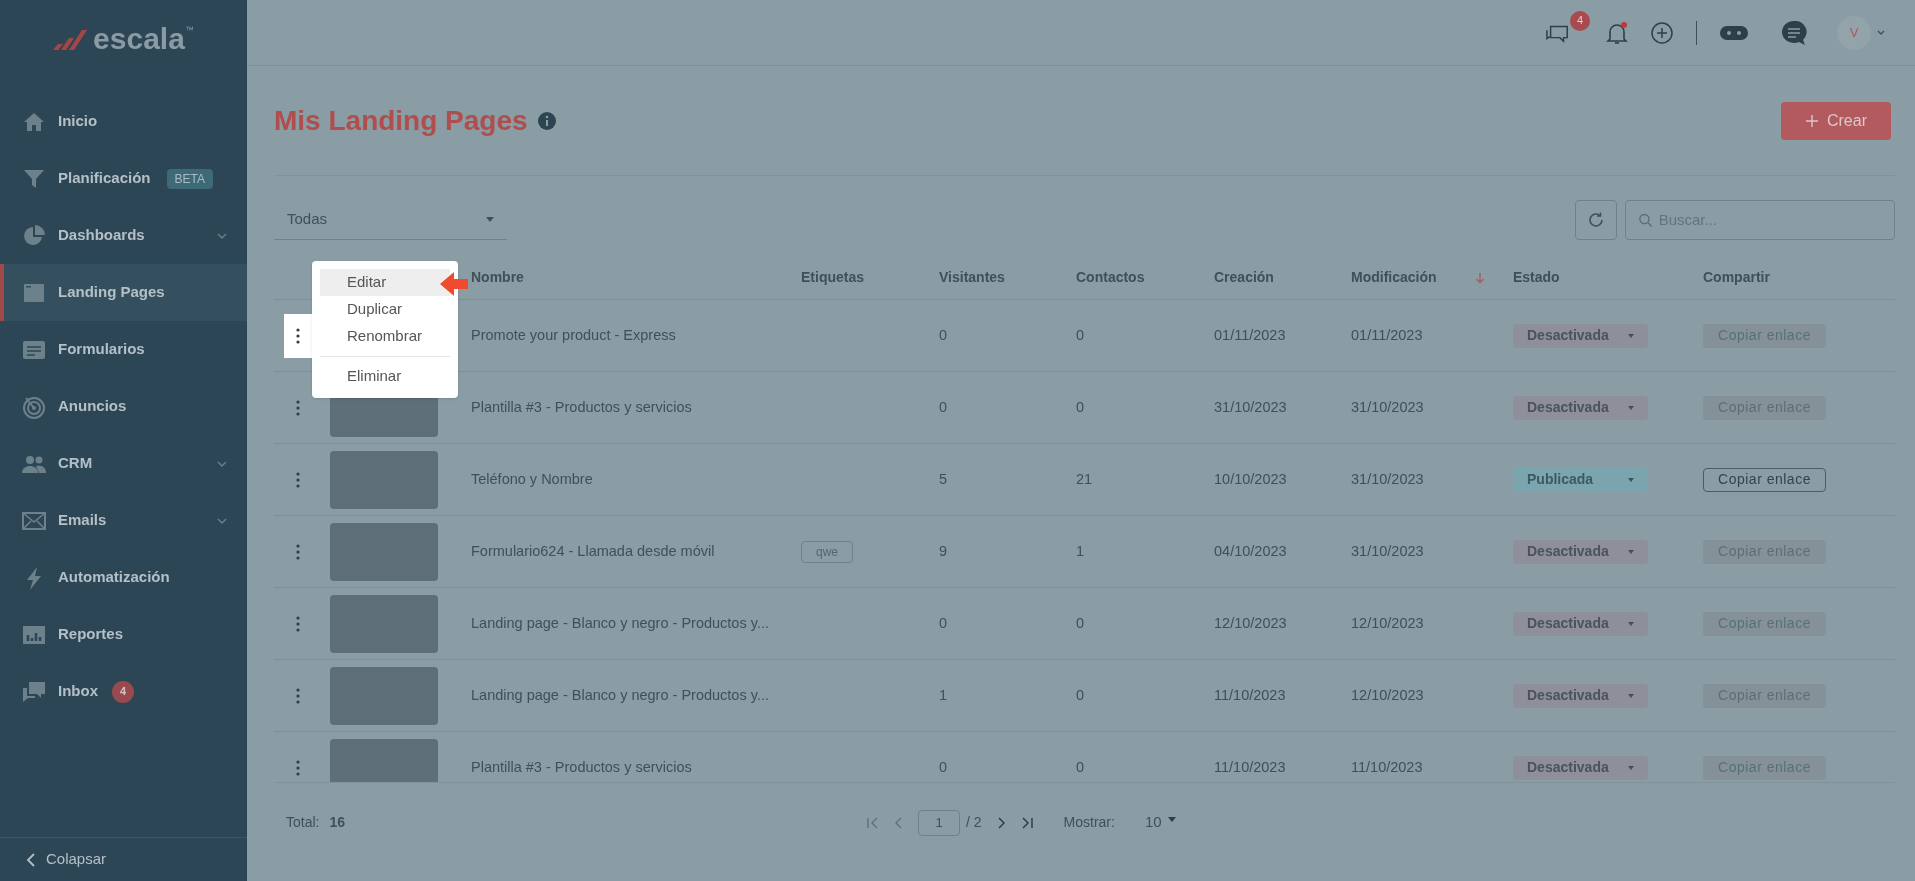 Image resolution: width=1915 pixels, height=881 pixels. Describe the element at coordinates (1617, 32) in the screenshot. I see `notifications-button` at that location.